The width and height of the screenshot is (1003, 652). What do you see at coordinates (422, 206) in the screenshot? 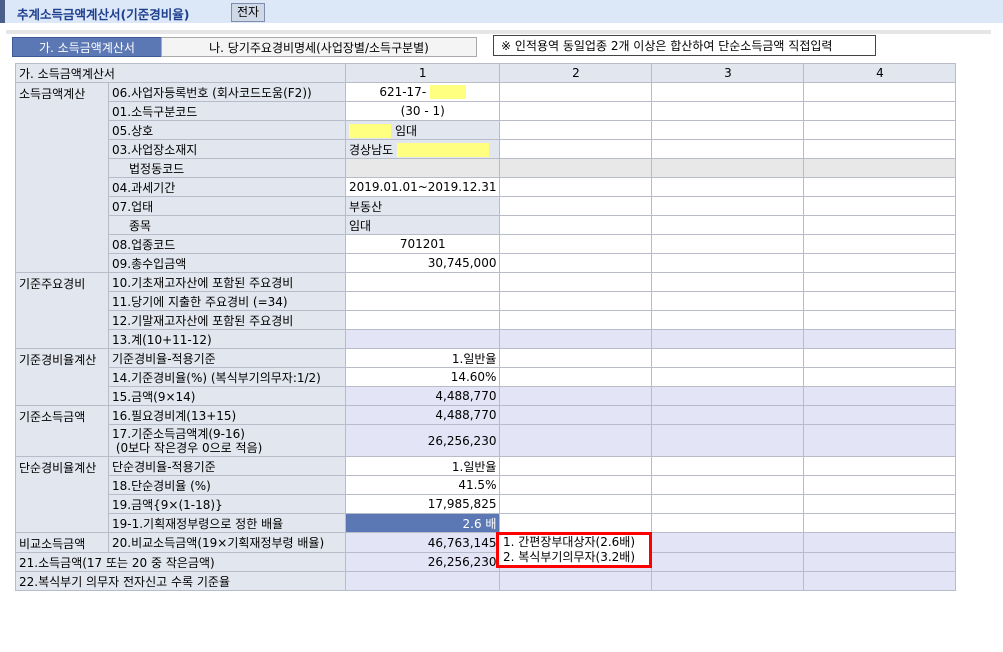
I see `value-cell-1: 부동산` at bounding box center [422, 206].